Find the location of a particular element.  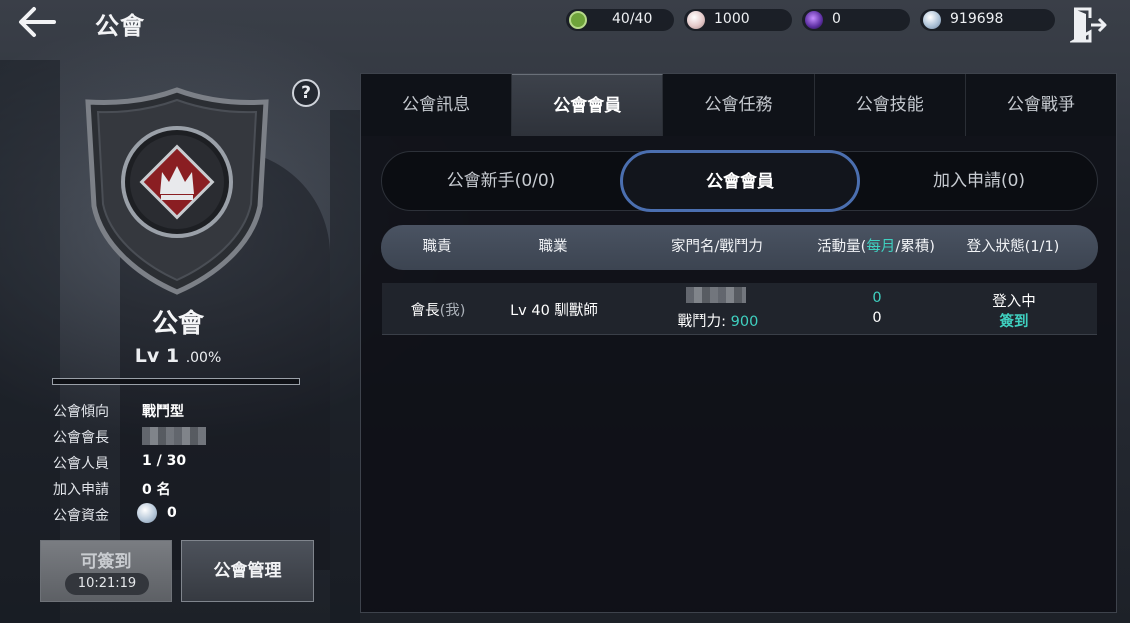

guild-exp-bar is located at coordinates (176, 381).